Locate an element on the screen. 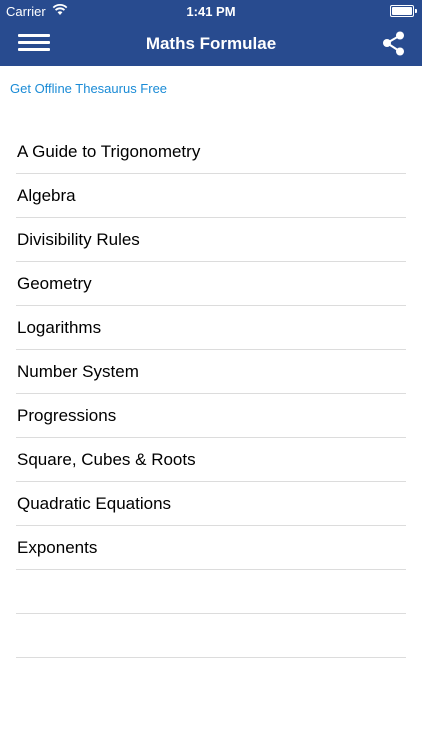  list-item-divisibility-rules: Divisibility Rules is located at coordinates (211, 240).